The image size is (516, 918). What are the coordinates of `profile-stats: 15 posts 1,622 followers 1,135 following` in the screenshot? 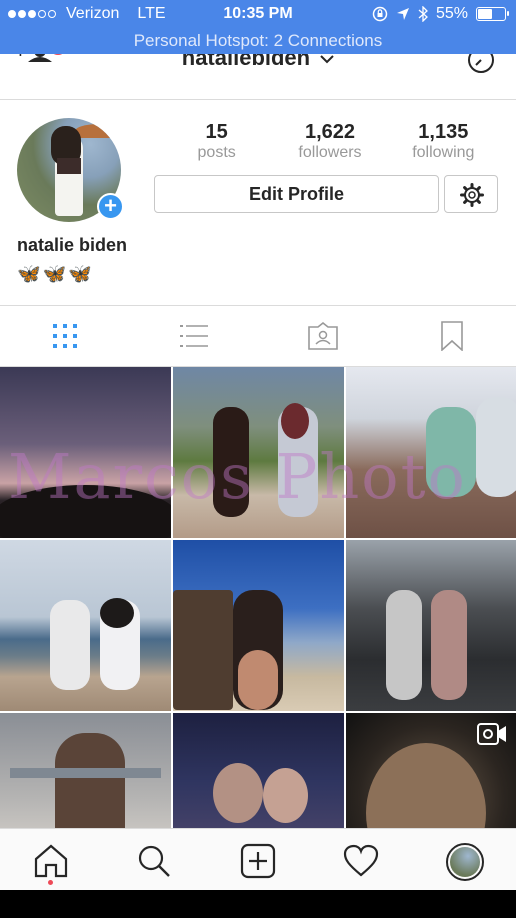 It's located at (330, 142).